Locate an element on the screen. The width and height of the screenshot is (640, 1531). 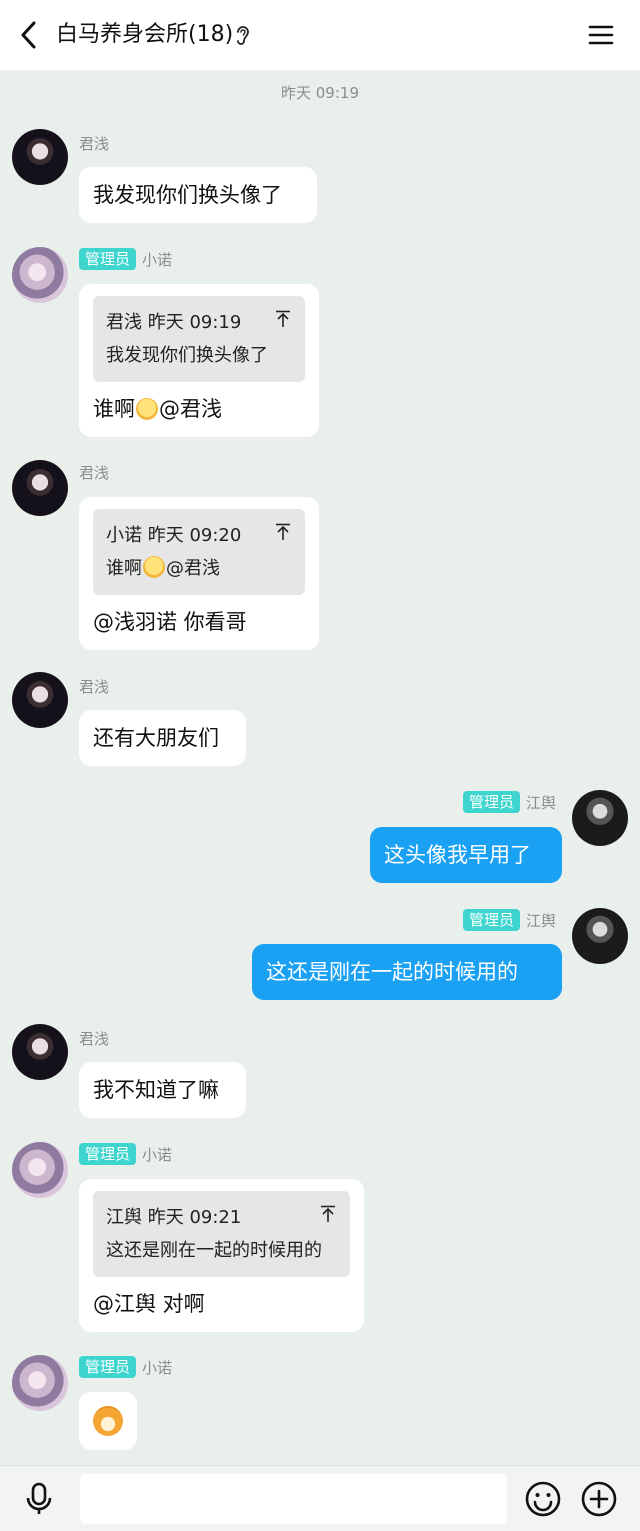
message-bubble is located at coordinates (108, 1421).